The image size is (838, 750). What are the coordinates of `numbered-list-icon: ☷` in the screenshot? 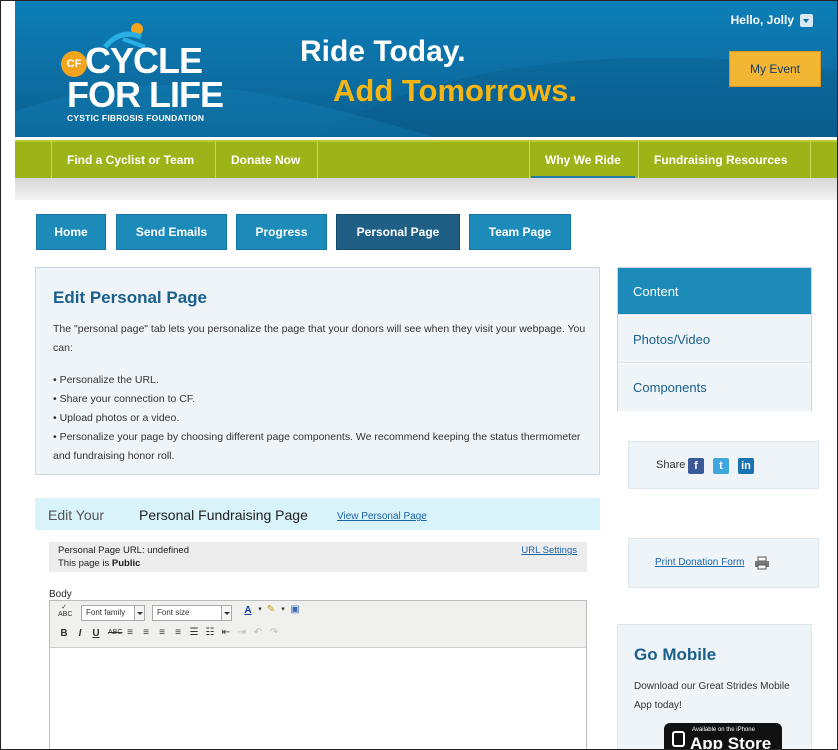 It's located at (210, 632).